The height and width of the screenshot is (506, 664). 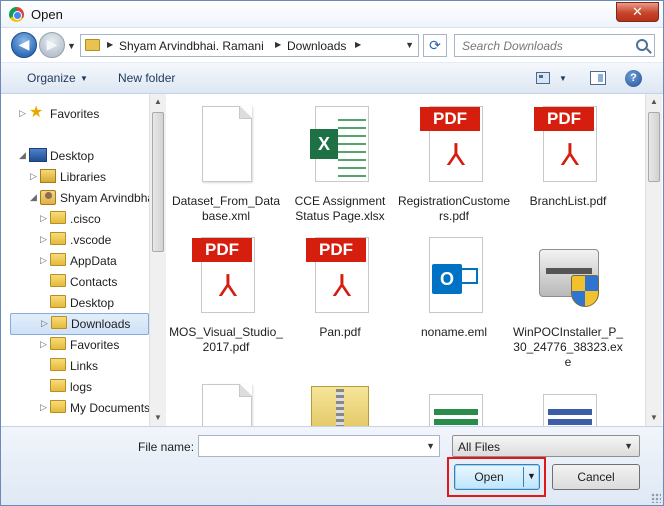 I want to click on file-label: MOS_Visual_Studio_2017.pdf, so click(x=226, y=339).